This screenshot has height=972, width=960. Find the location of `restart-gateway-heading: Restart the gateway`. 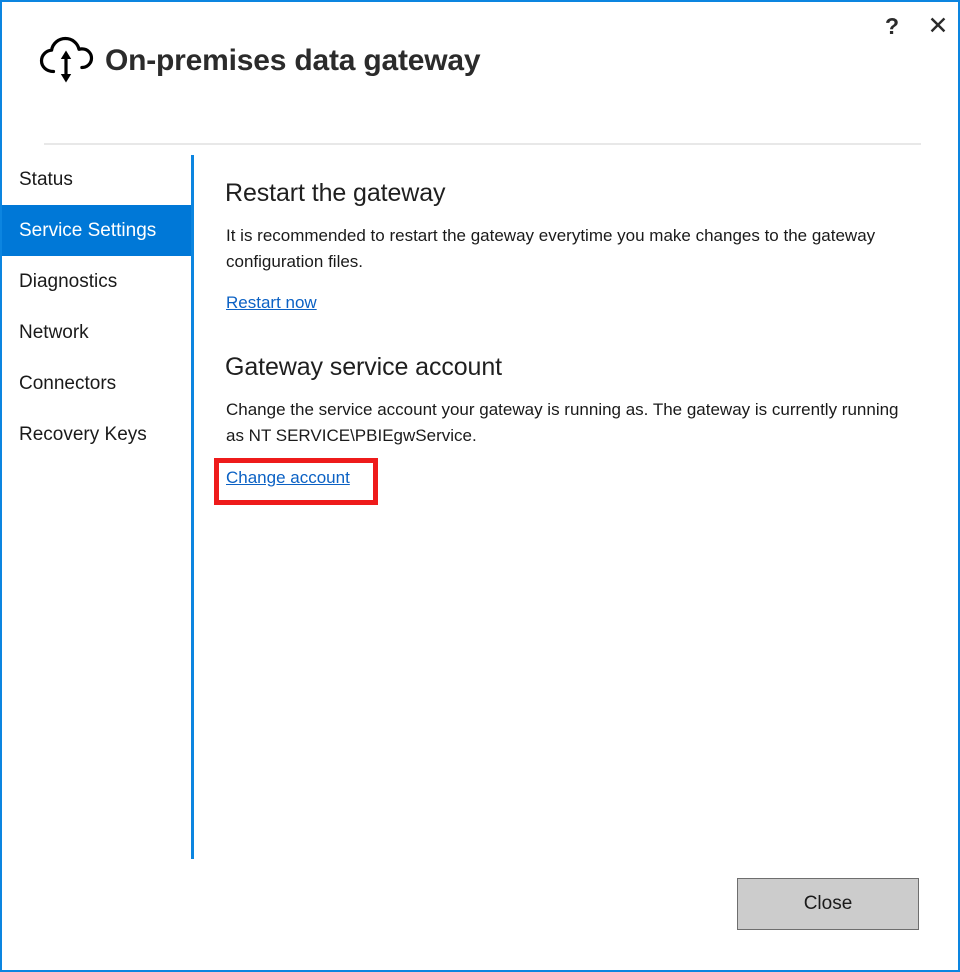

restart-gateway-heading: Restart the gateway is located at coordinates (335, 193).